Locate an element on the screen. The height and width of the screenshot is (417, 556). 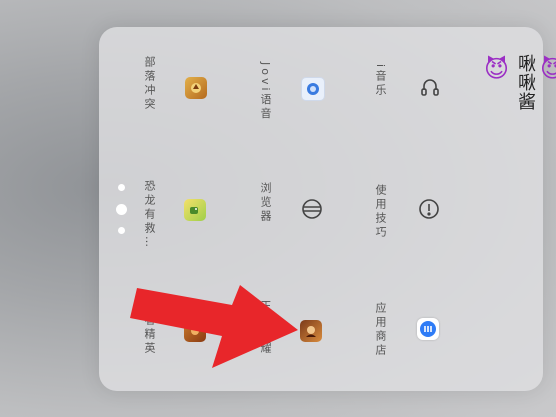
clash-of-clans-icon is located at coordinates (196, 88).